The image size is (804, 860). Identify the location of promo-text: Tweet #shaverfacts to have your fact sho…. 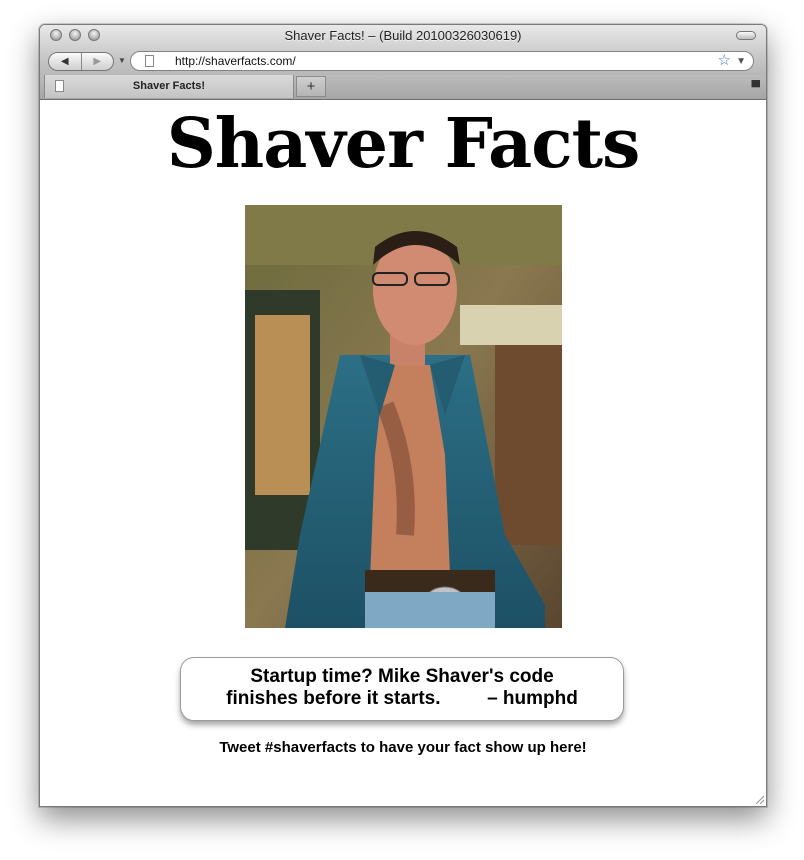
(403, 747).